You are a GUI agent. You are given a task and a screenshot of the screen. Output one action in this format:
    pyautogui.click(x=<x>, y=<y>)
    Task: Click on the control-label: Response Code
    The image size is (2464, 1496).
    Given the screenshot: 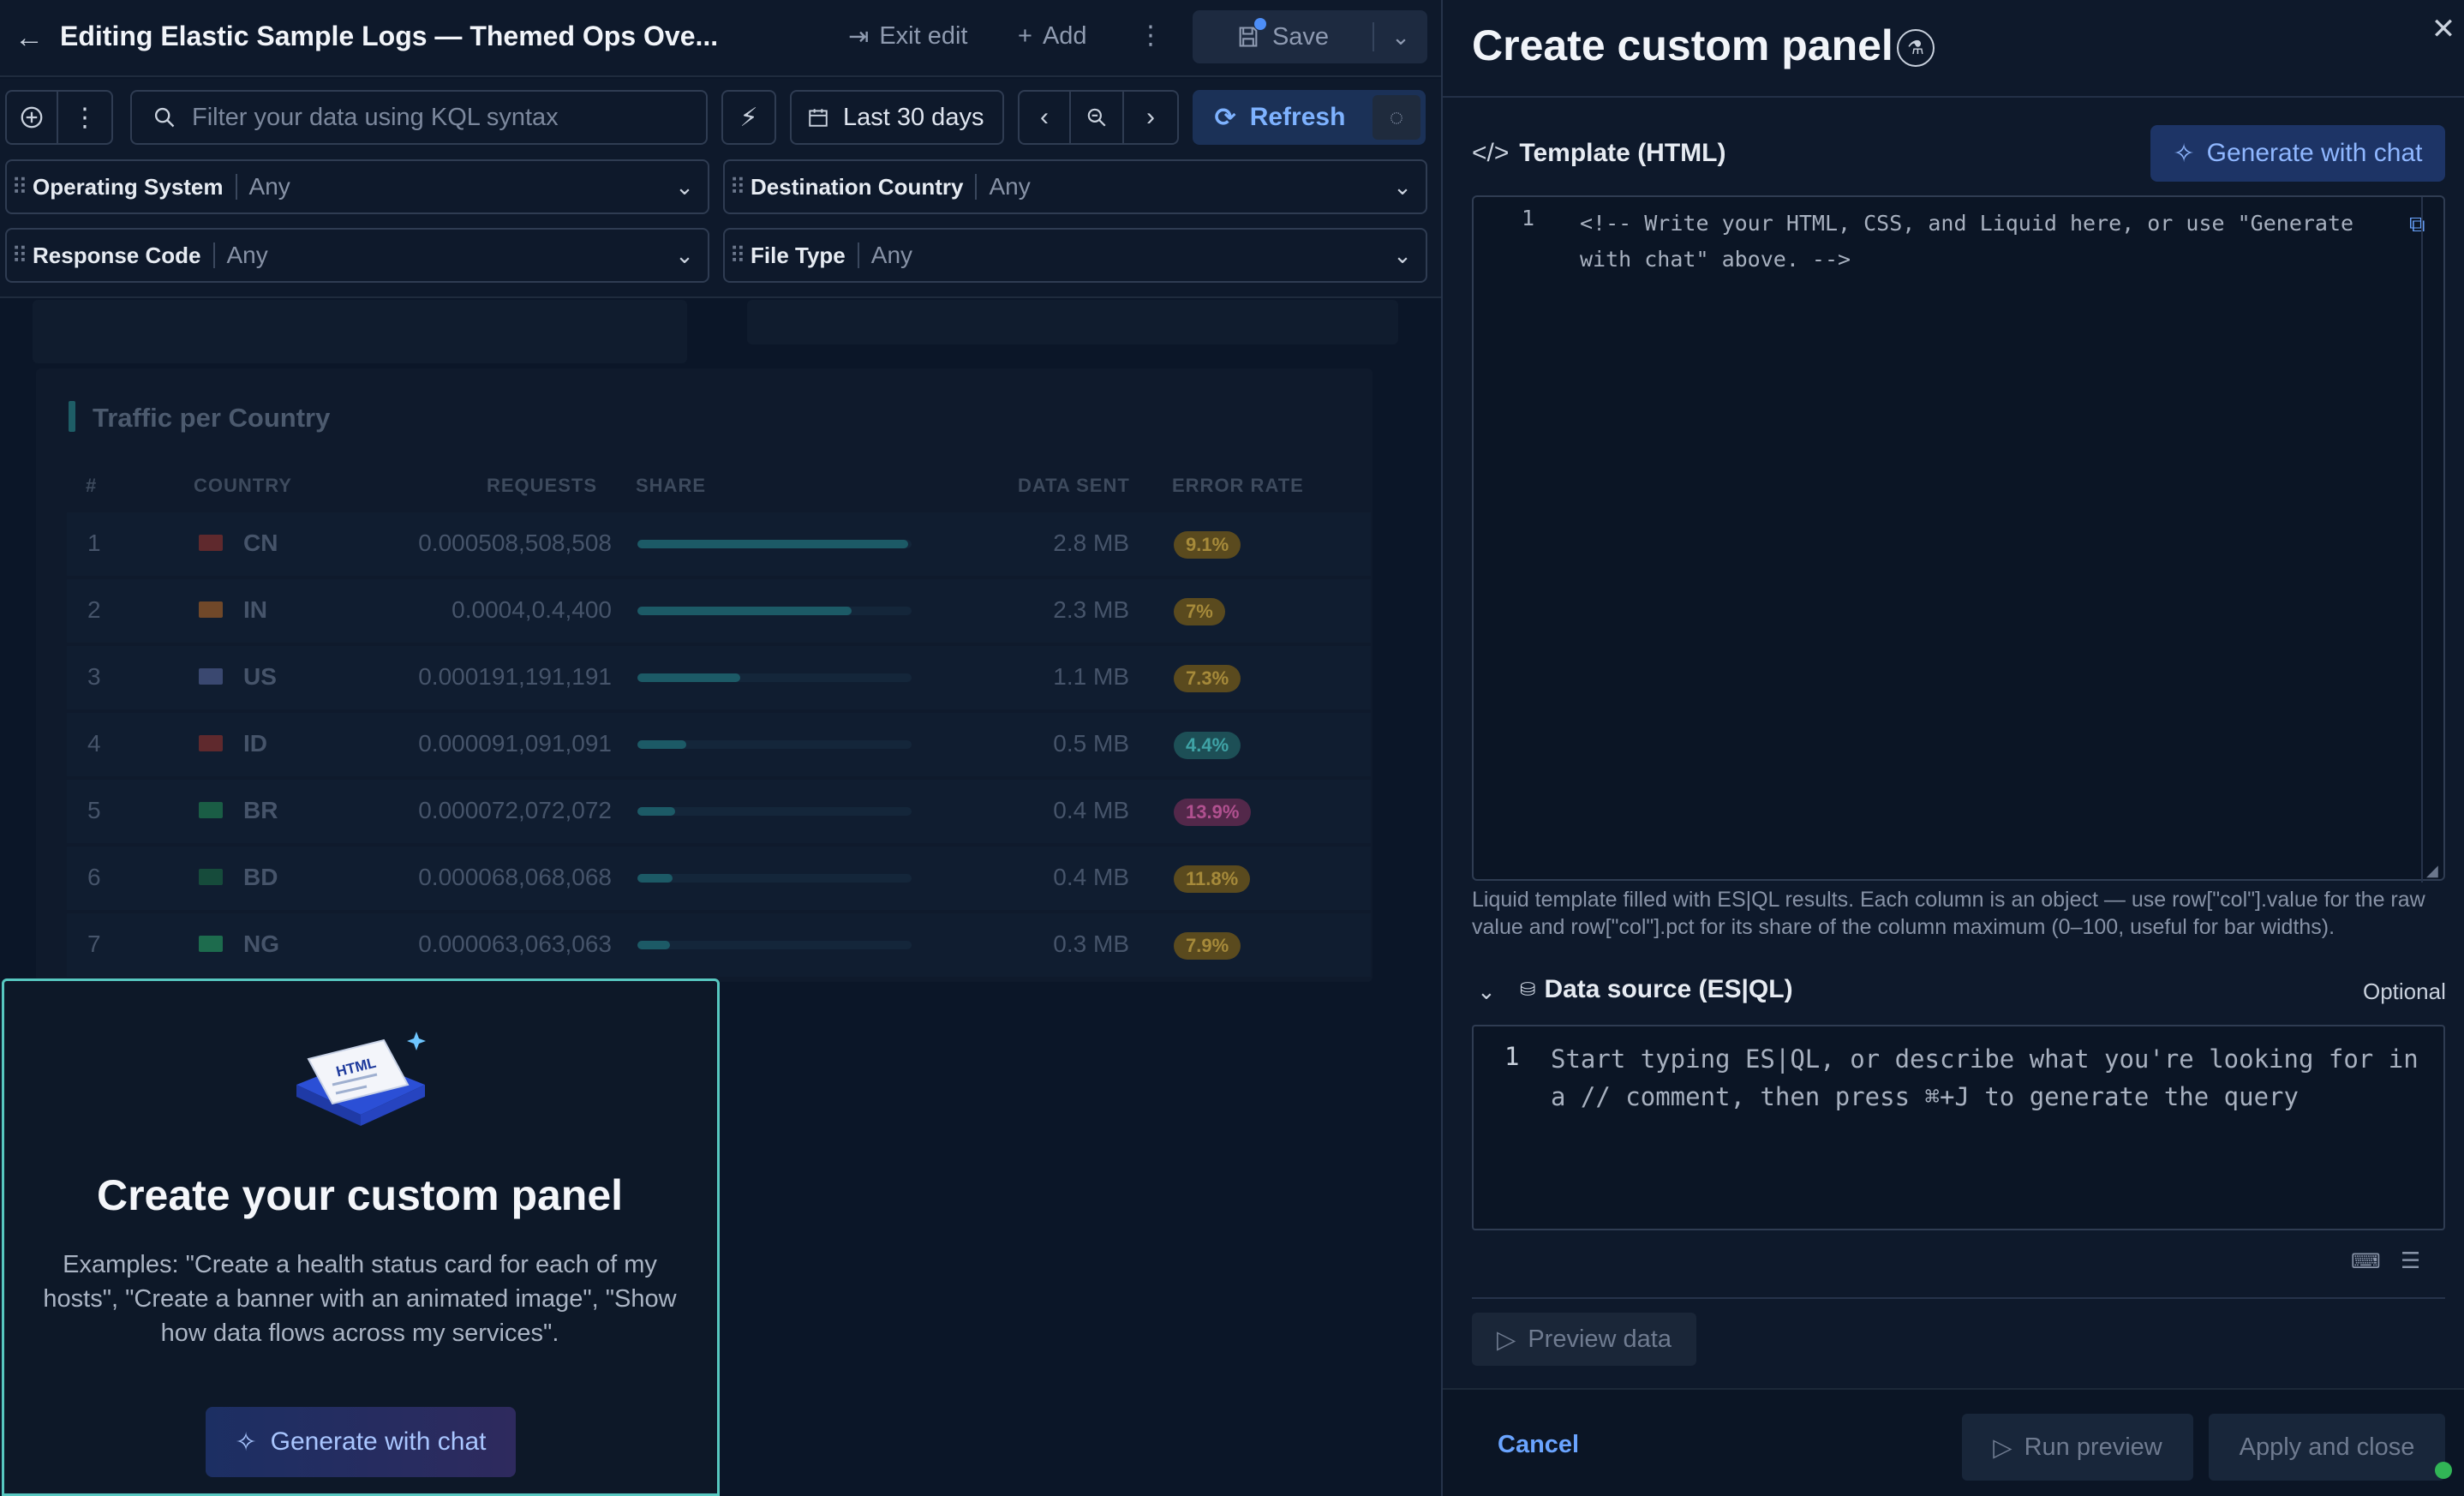 What is the action you would take?
    pyautogui.click(x=124, y=255)
    